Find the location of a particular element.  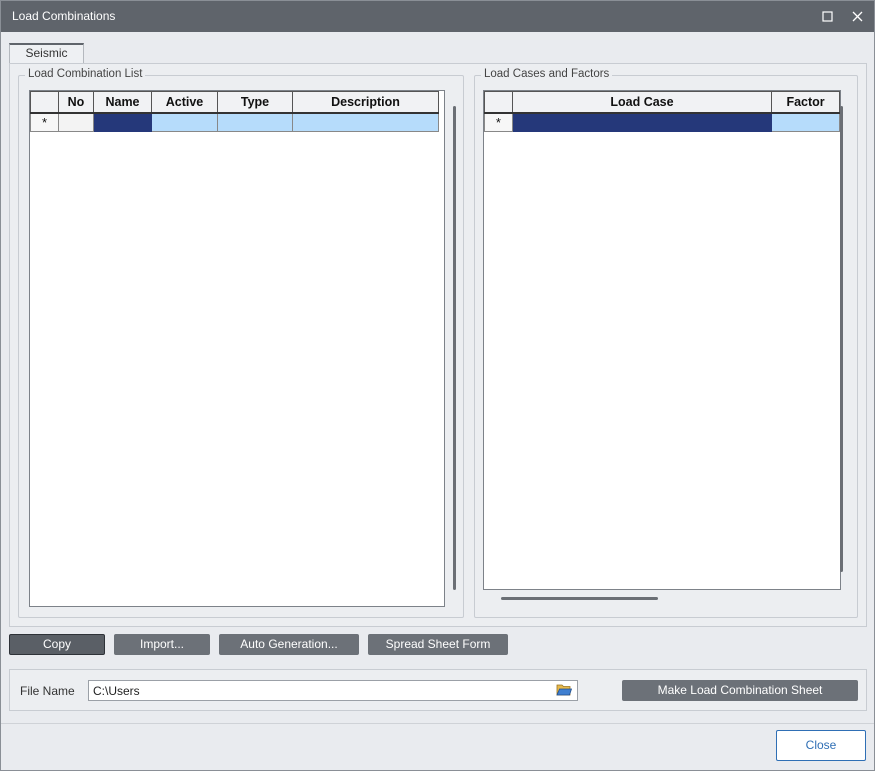

maximize-button is located at coordinates (827, 16).